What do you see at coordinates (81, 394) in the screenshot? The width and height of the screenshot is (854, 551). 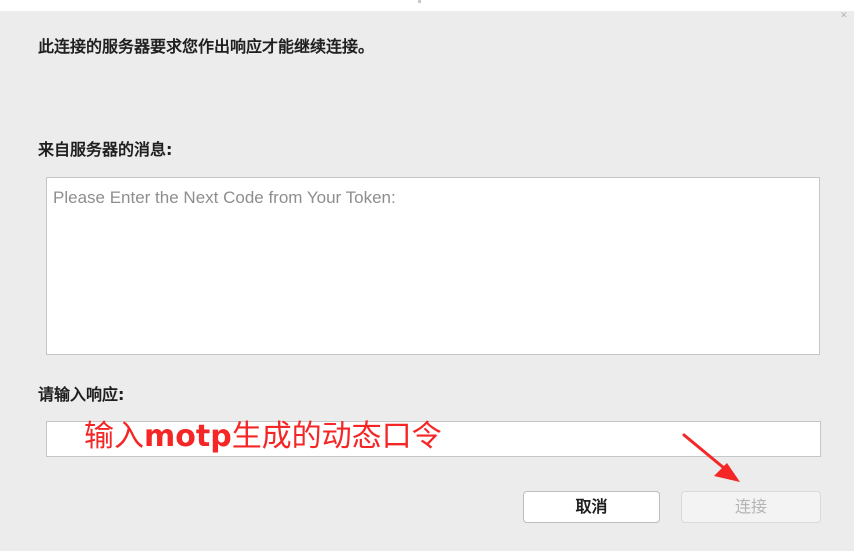 I see `response-label: 请输入响应:` at bounding box center [81, 394].